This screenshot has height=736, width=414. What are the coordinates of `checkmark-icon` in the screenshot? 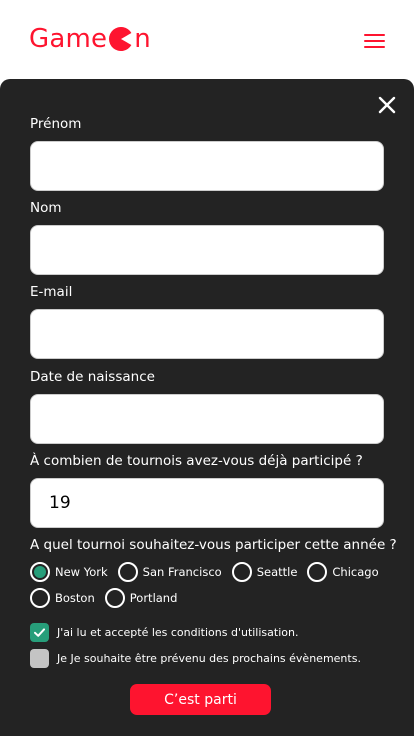 It's located at (39, 632).